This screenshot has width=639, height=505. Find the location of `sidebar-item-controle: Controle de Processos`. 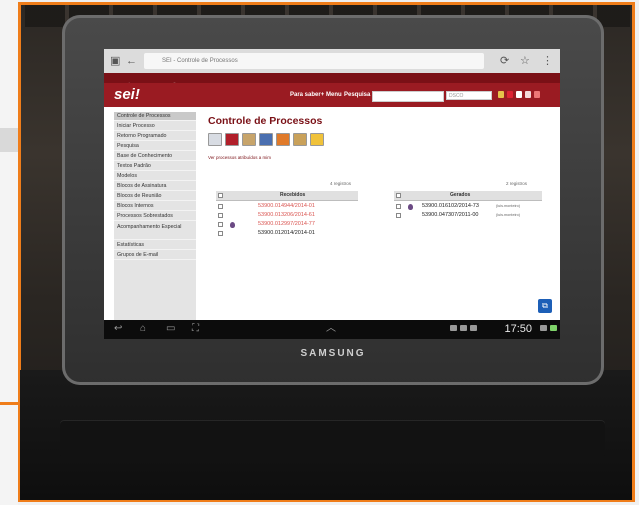

sidebar-item-controle: Controle de Processos is located at coordinates (155, 116).